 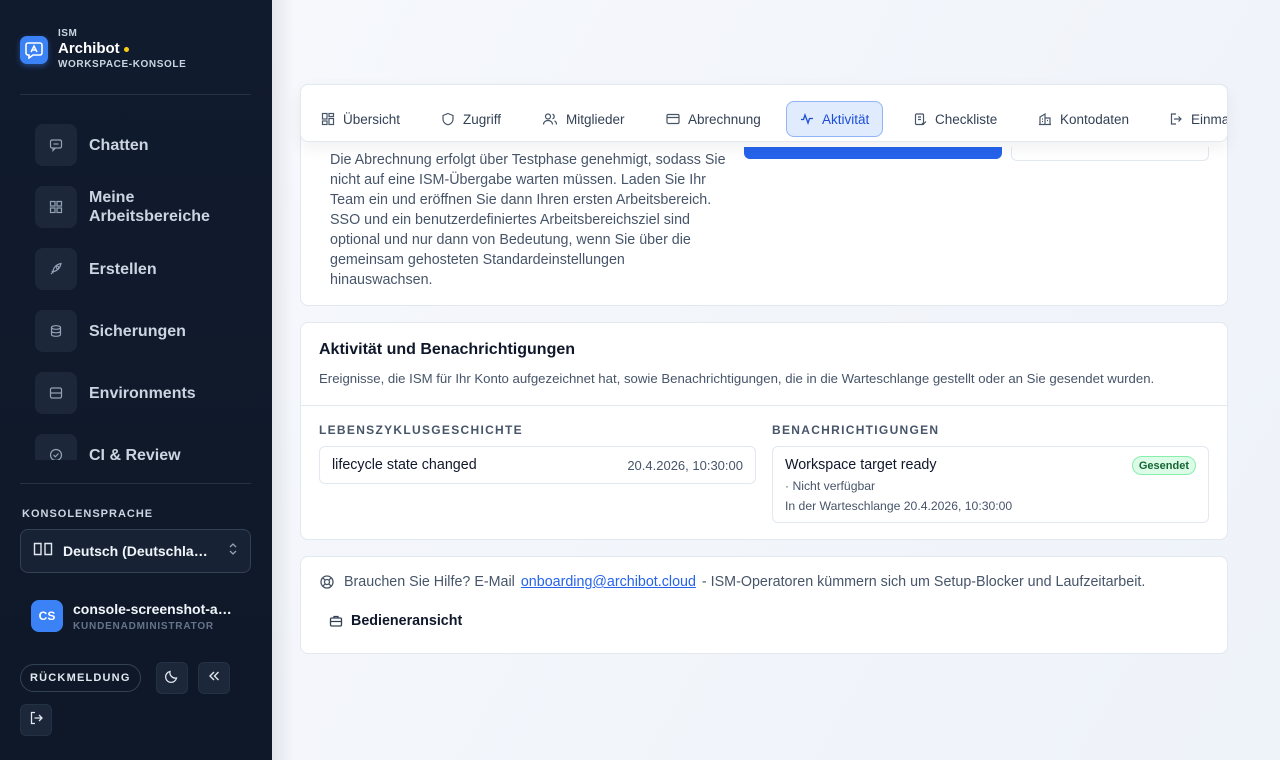 What do you see at coordinates (1209, 119) in the screenshot?
I see `tab-label: Einma` at bounding box center [1209, 119].